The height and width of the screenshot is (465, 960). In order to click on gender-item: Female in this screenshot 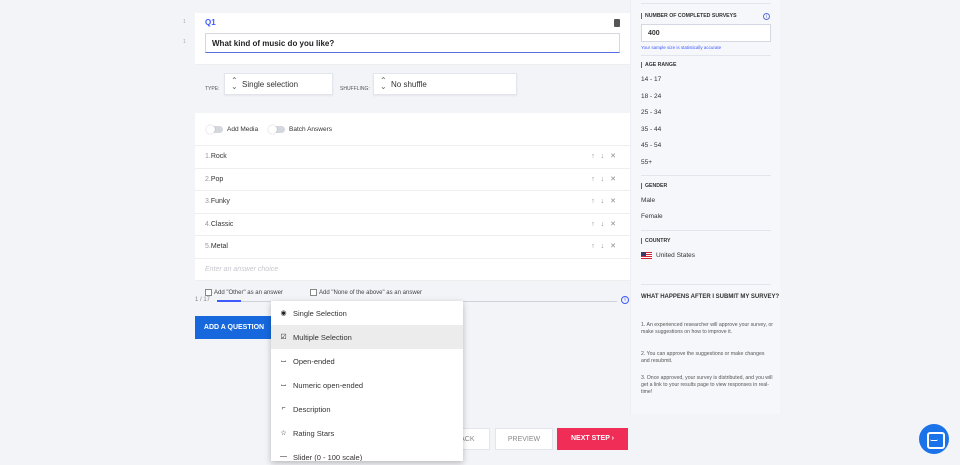, I will do `click(652, 216)`.